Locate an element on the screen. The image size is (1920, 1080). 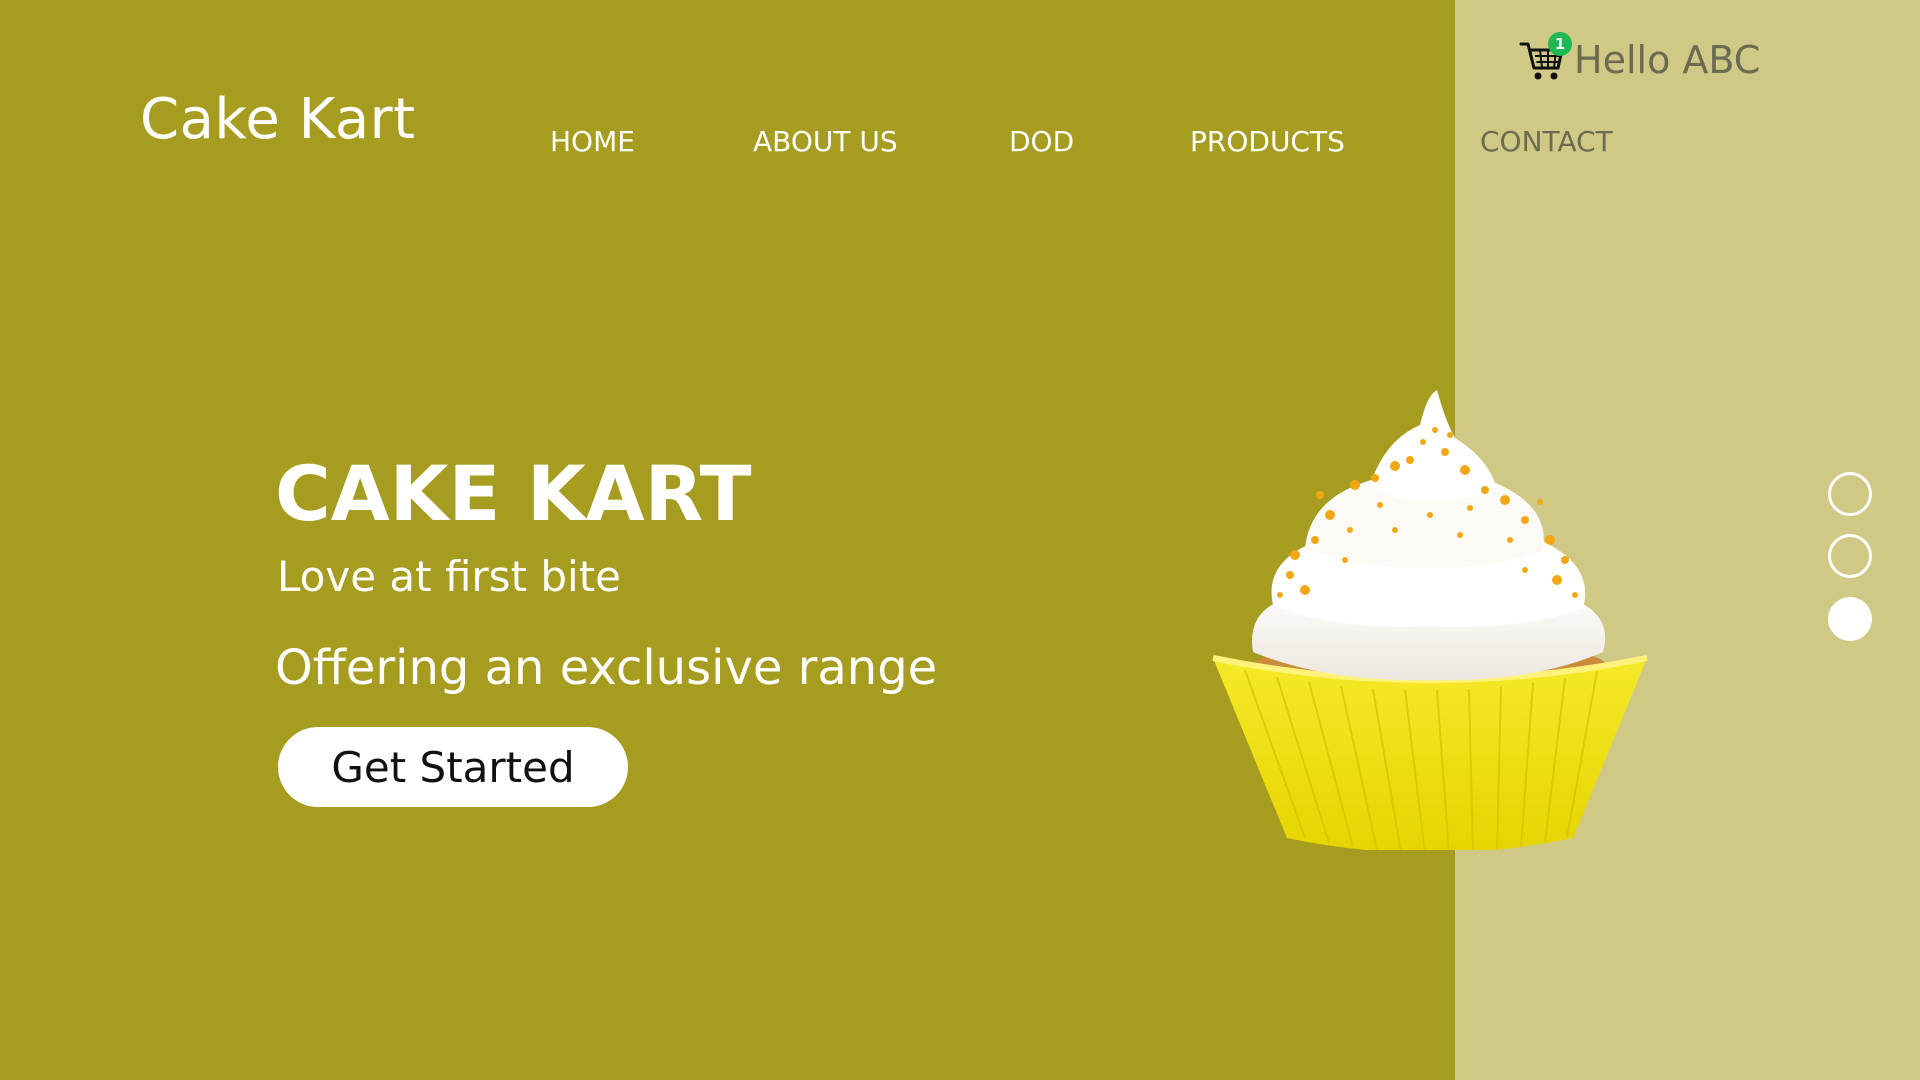
cart-button: 1 is located at coordinates (1545, 58).